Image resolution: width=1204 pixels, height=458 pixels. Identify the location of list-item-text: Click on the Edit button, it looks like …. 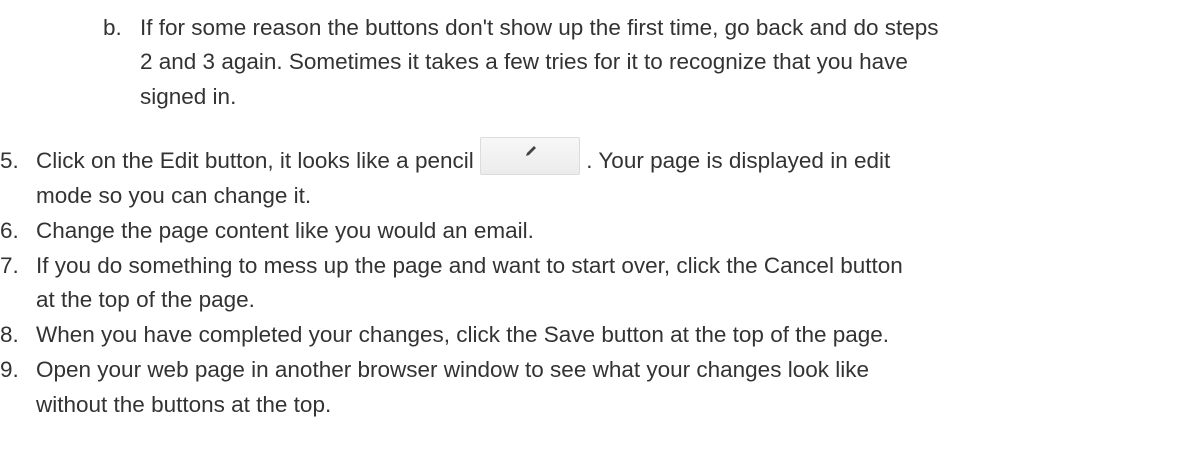
(255, 160).